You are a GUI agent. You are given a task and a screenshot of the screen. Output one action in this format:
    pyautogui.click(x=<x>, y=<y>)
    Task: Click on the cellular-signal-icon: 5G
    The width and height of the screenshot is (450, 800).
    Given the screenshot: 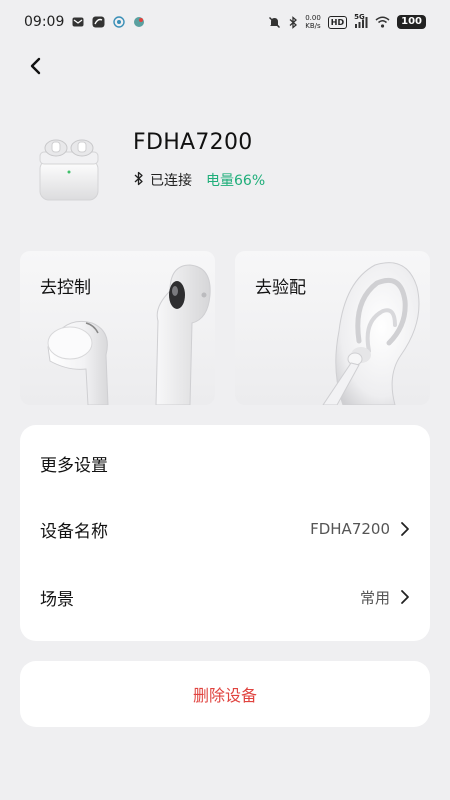 What is the action you would take?
    pyautogui.click(x=361, y=20)
    